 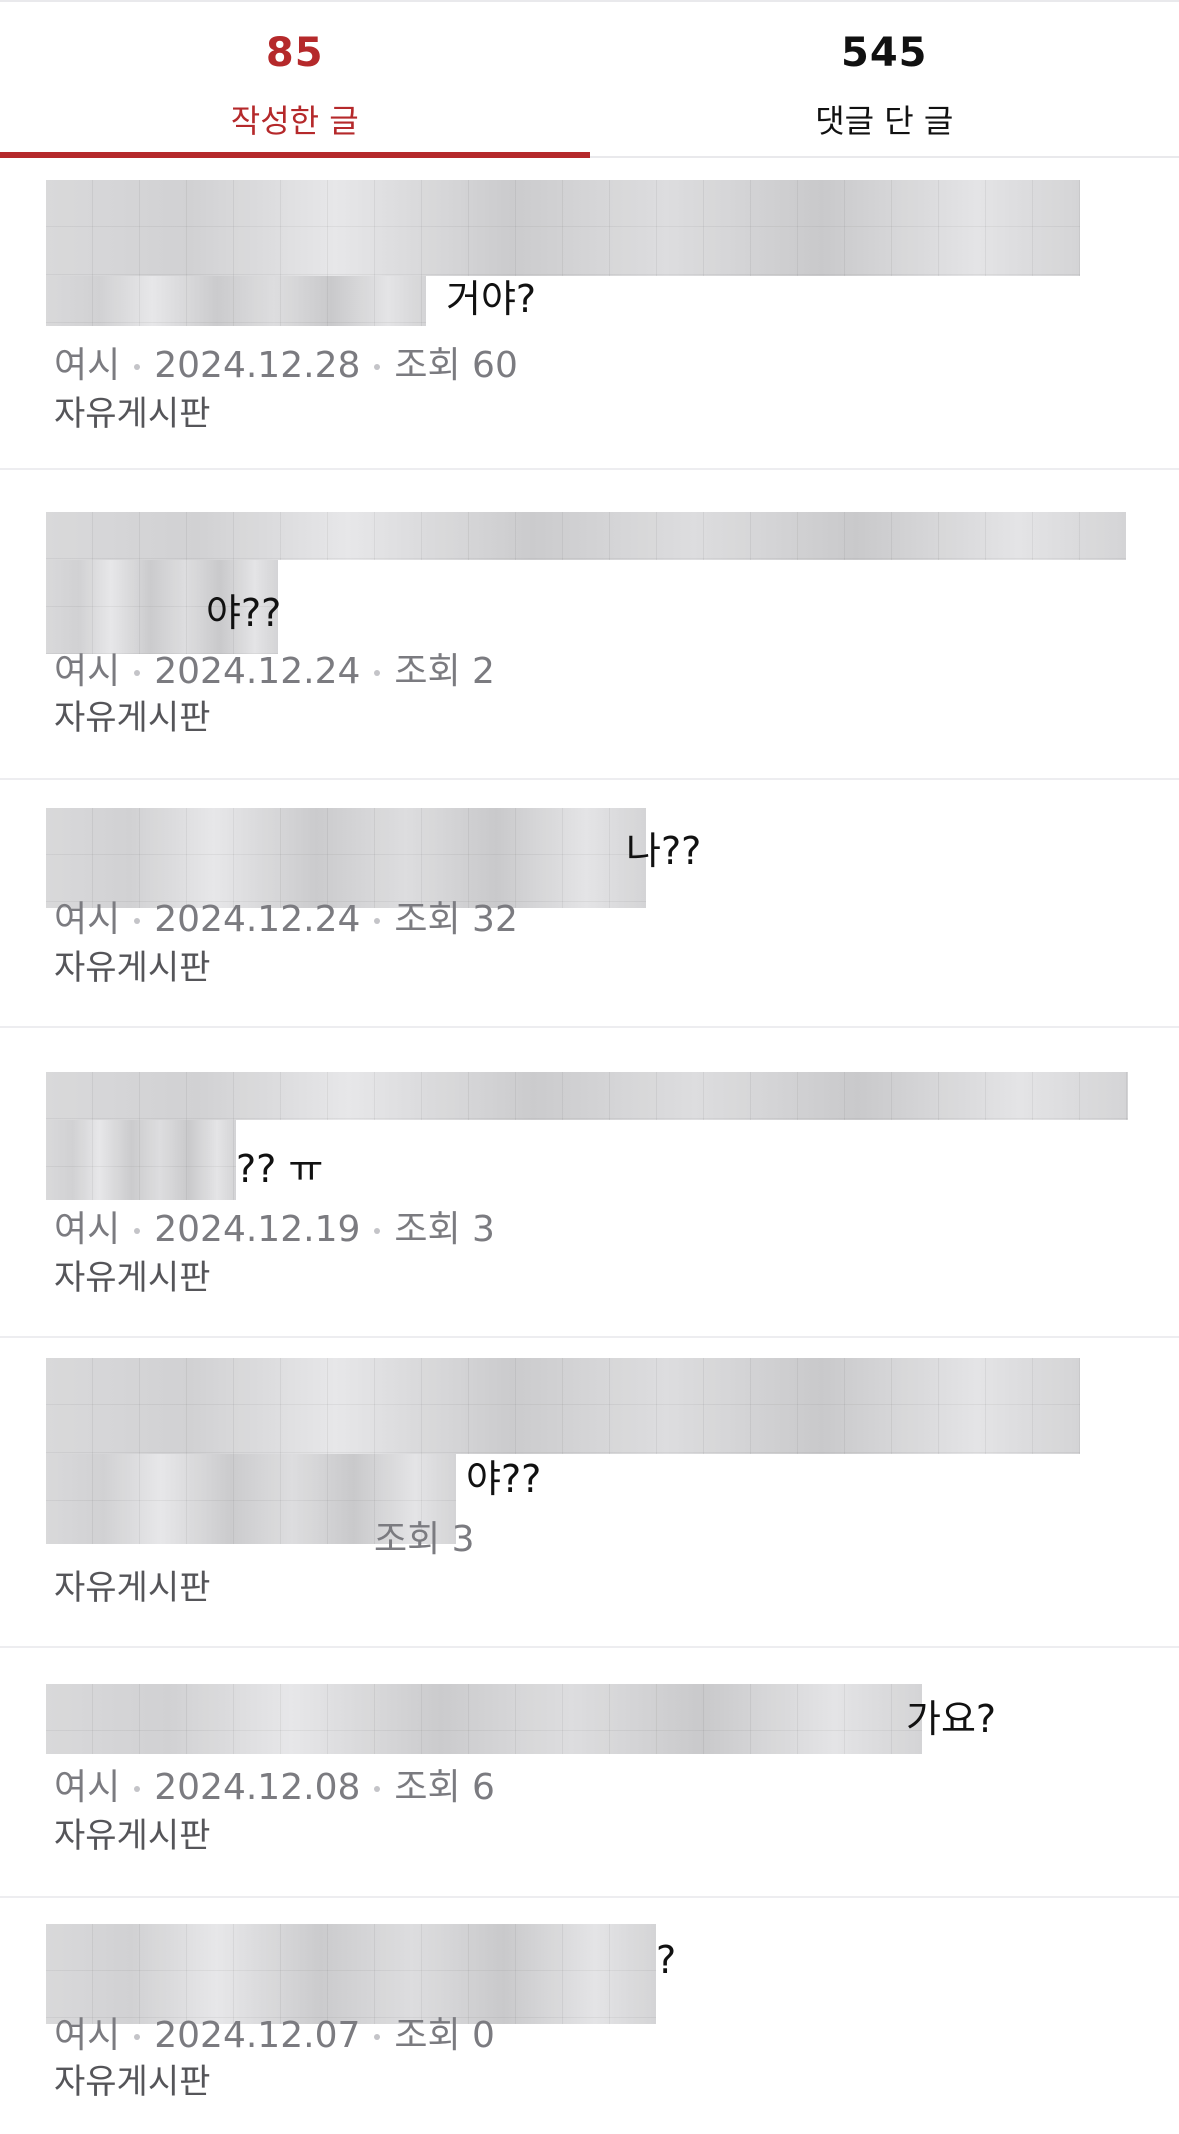 I want to click on tab-bar: 85 작성한 글 545 댓글 단 글, so click(x=589, y=79).